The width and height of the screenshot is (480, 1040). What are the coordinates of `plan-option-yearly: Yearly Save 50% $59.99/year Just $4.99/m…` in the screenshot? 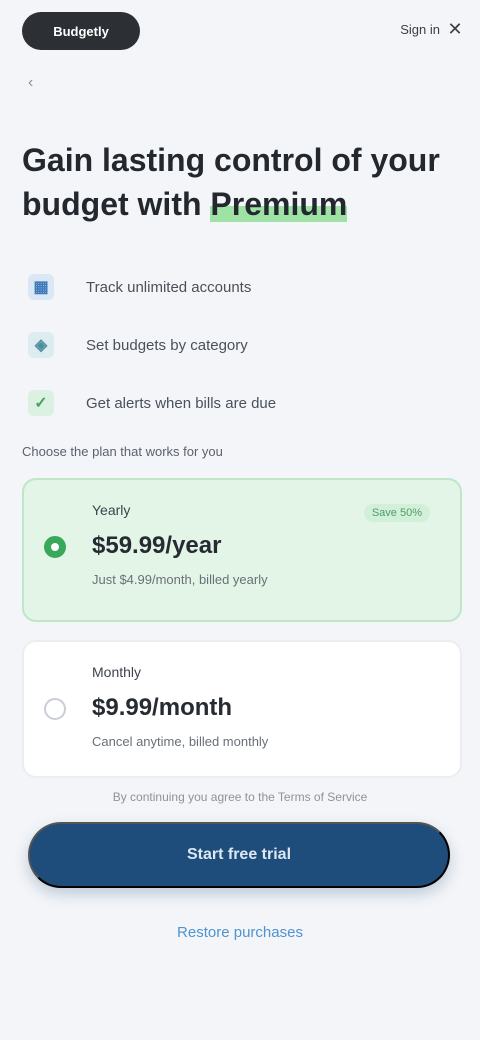 It's located at (242, 550).